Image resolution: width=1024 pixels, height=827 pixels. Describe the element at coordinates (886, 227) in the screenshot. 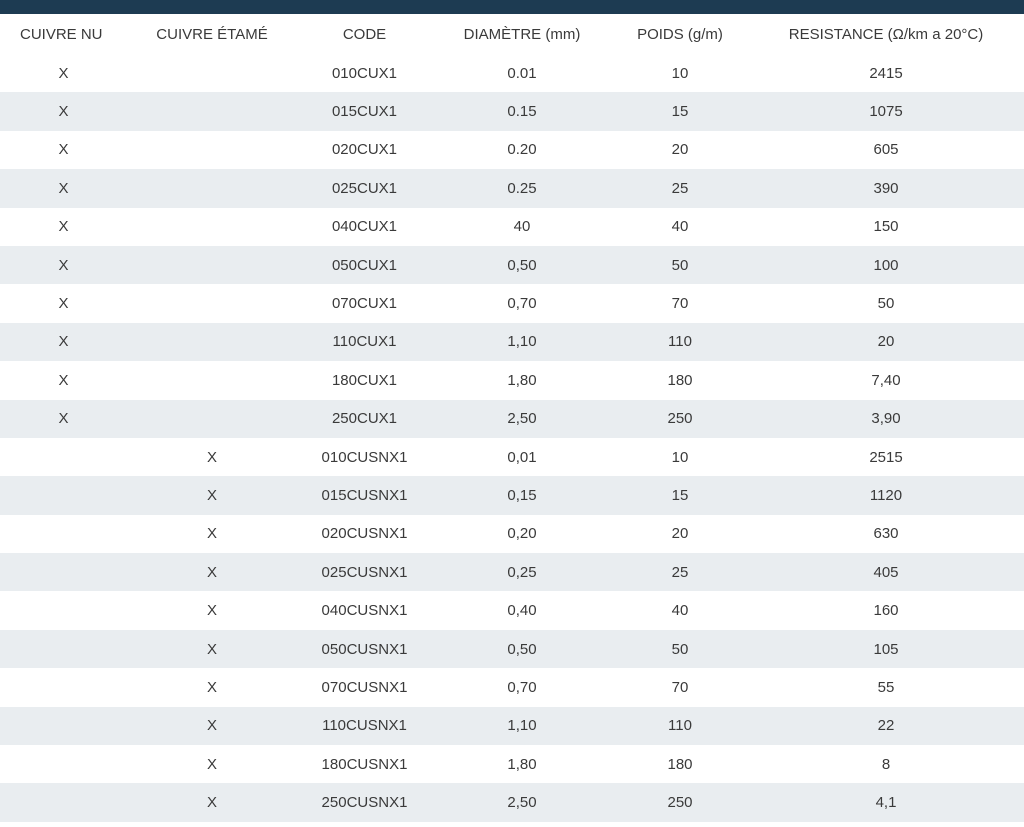

I see `cell-resistance: 150` at that location.